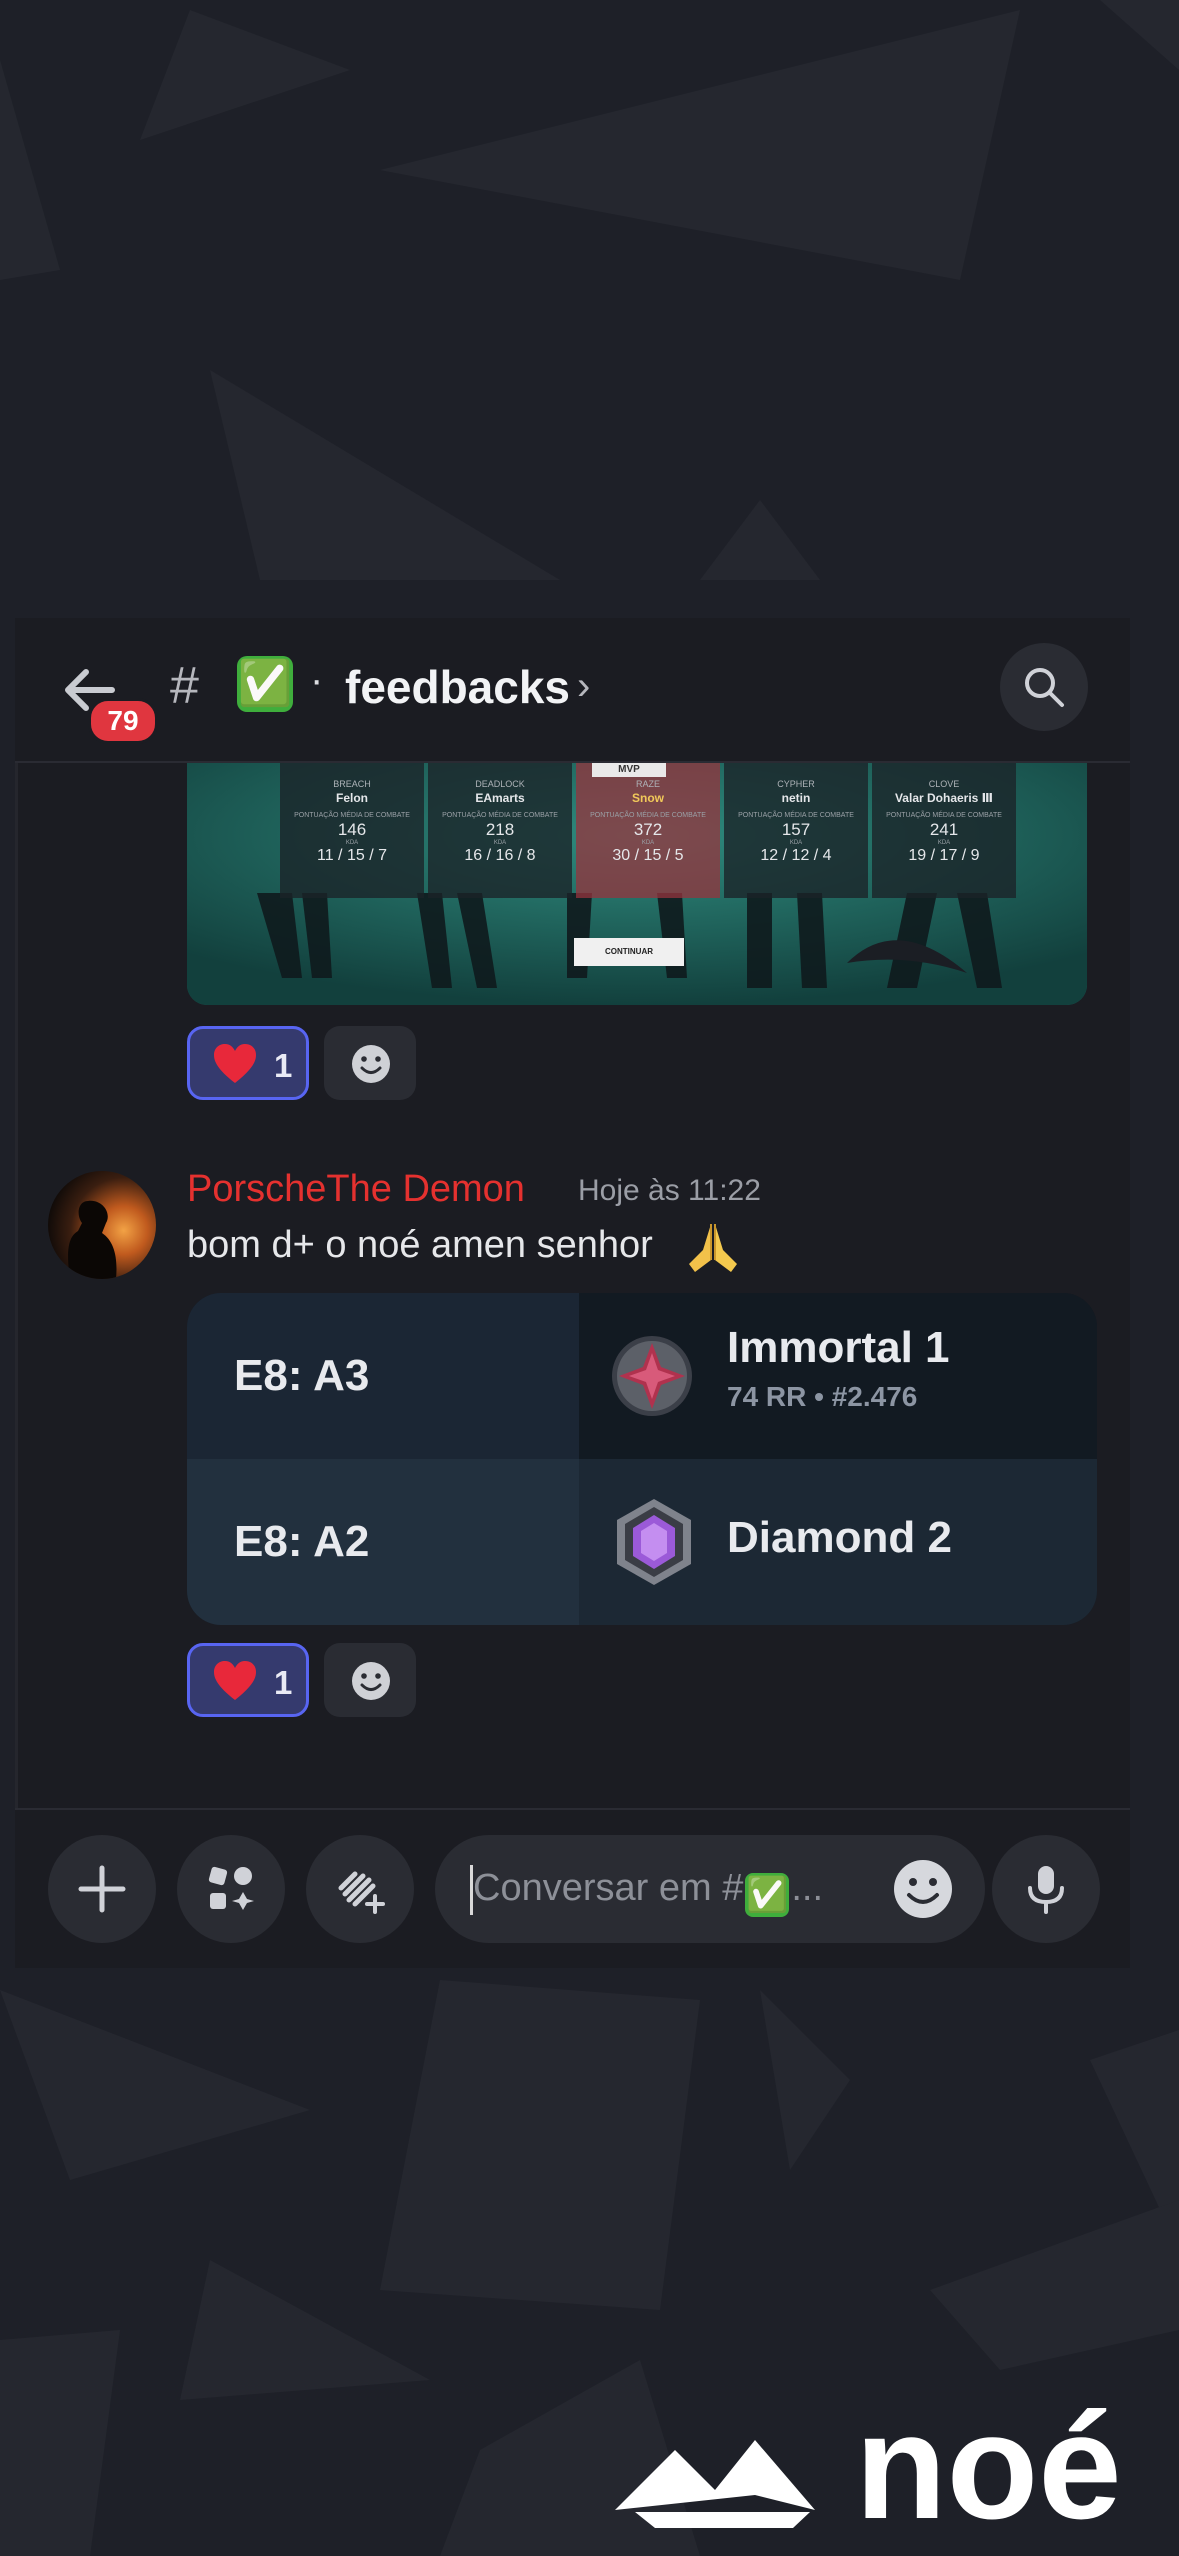 The width and height of the screenshot is (1179, 2556). I want to click on rank-history-card: E8: A3 Immortal 1 74 RR • #2.476 E8: A2, so click(642, 1459).